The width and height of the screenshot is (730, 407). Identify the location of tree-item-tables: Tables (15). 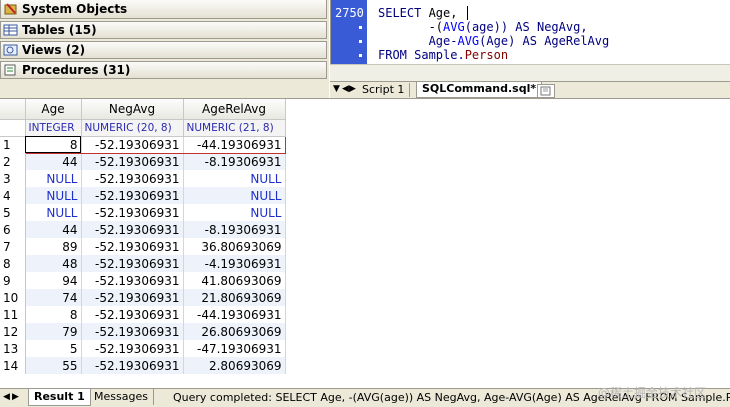
(163, 30).